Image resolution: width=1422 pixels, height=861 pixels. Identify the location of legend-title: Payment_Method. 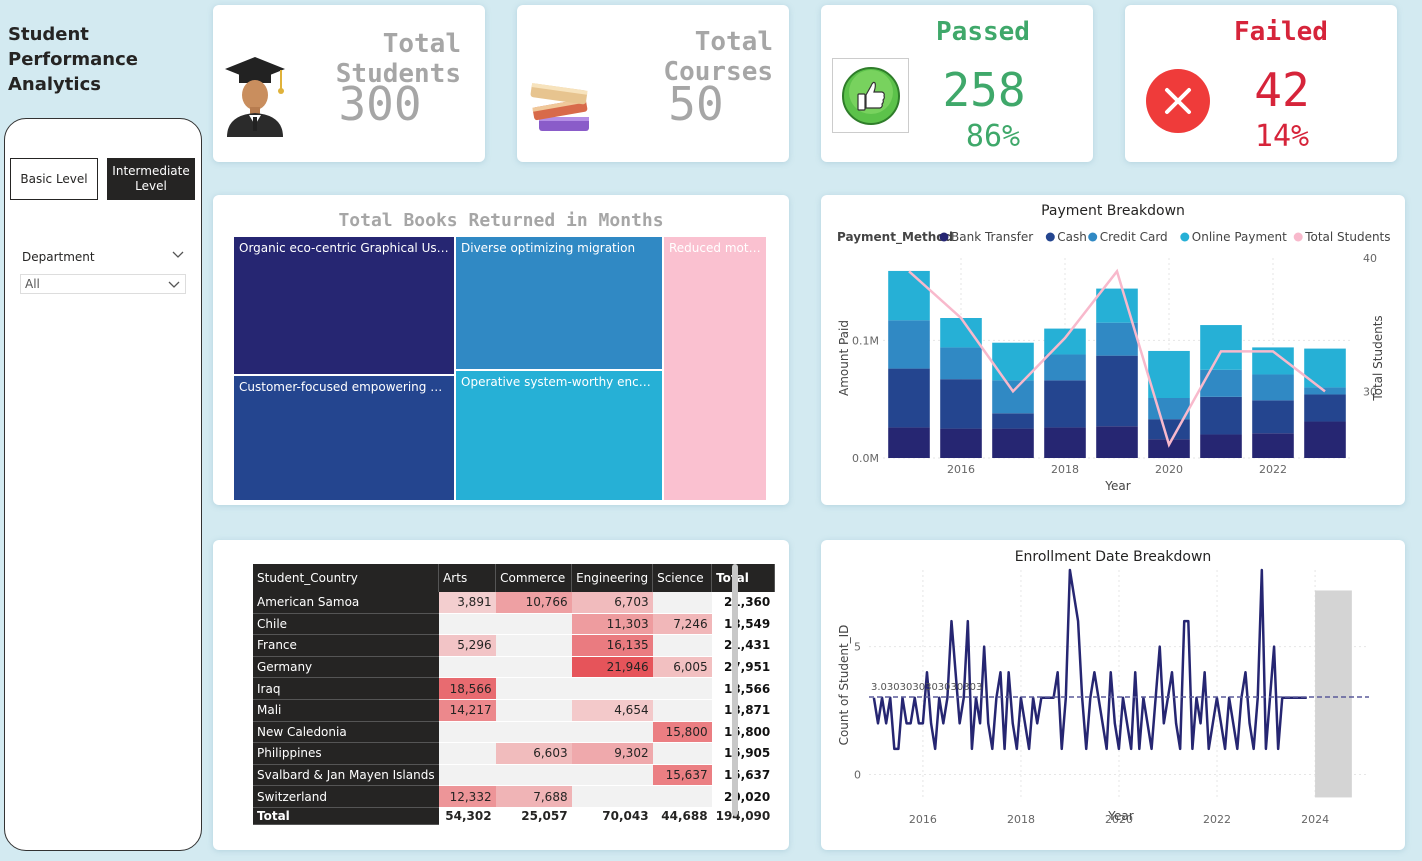
(895, 237).